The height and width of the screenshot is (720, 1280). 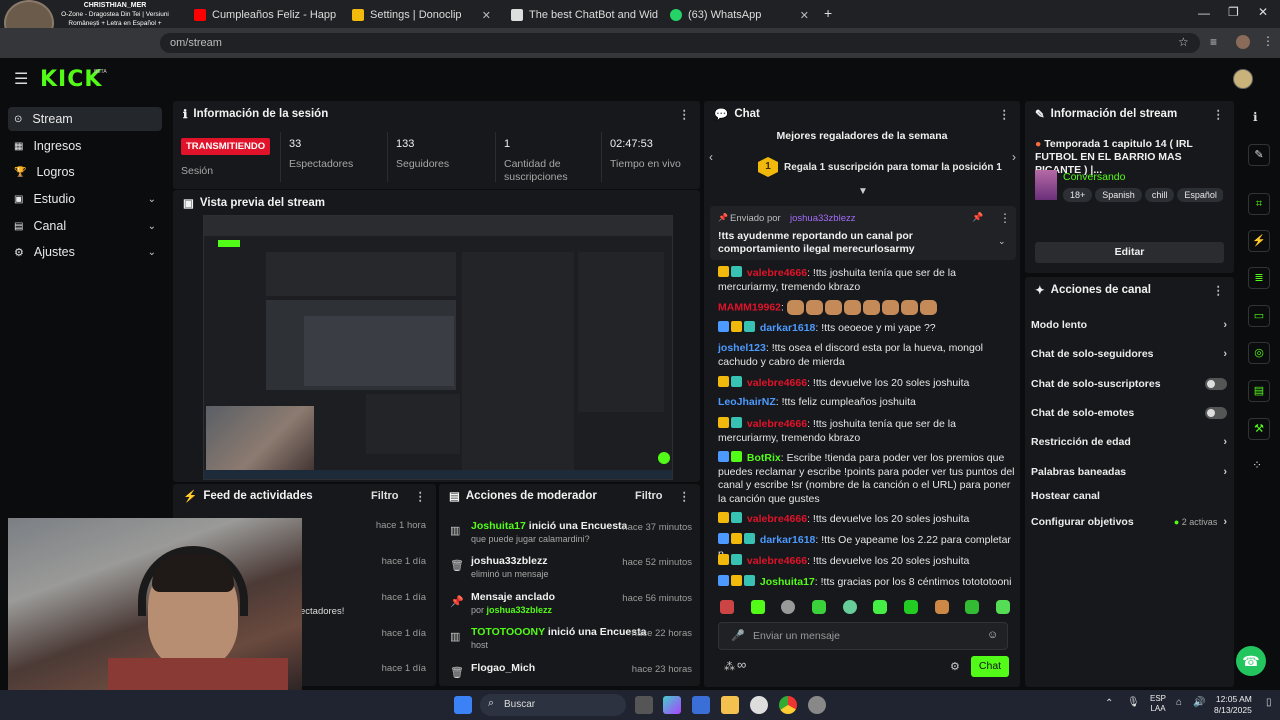 I want to click on collapse-arrow-icon: ▼, so click(x=863, y=191).